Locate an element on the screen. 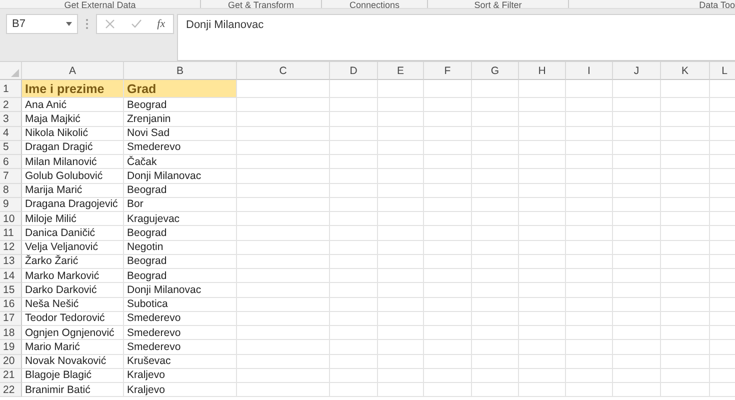 Image resolution: width=735 pixels, height=400 pixels. row-header: 17 is located at coordinates (11, 319).